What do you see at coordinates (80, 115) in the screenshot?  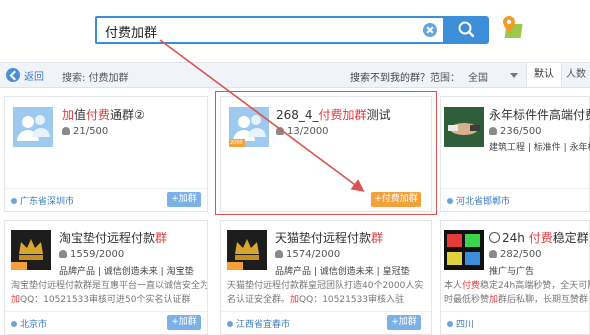 I see `title-part: 值` at bounding box center [80, 115].